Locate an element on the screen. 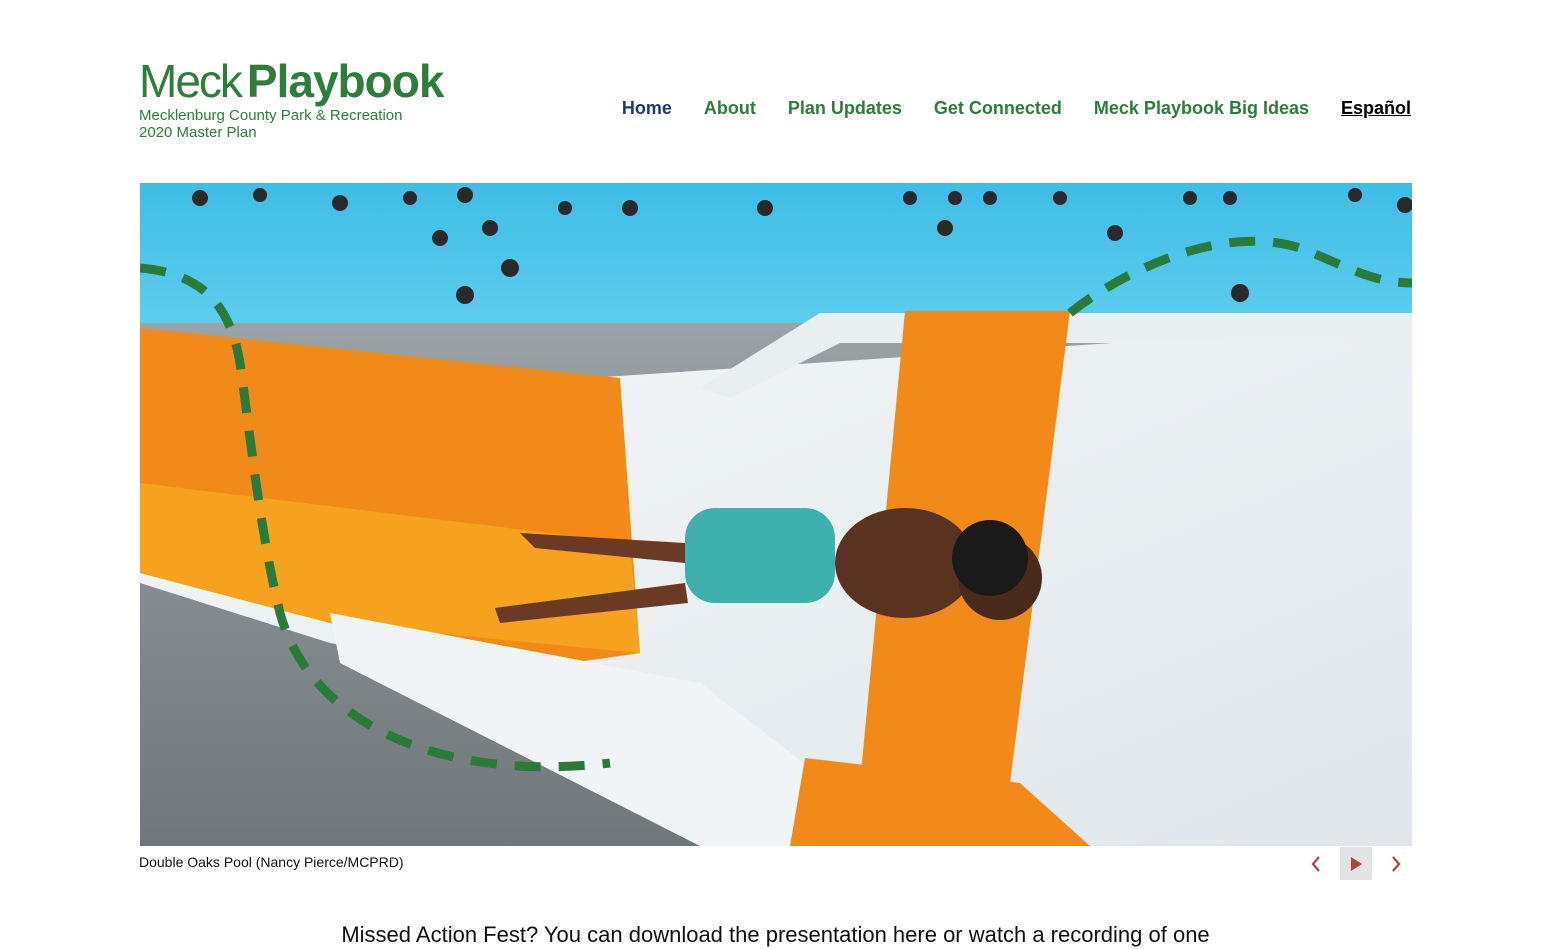 This screenshot has width=1551, height=949. next-slide-button is located at coordinates (1396, 863).